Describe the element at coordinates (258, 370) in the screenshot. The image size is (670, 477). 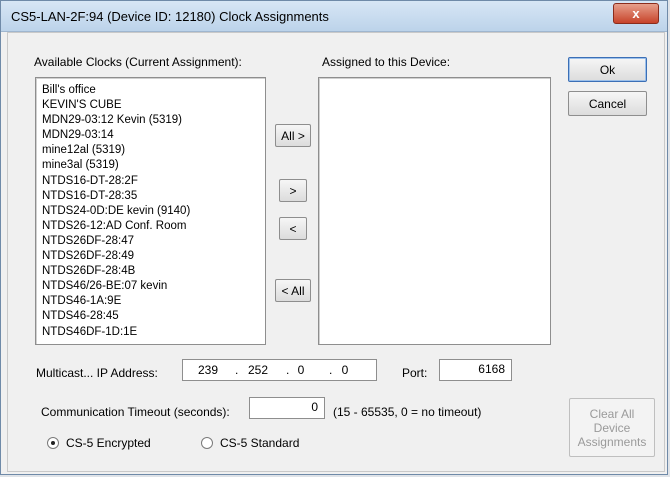
I see `ip-octet-2: 252` at that location.